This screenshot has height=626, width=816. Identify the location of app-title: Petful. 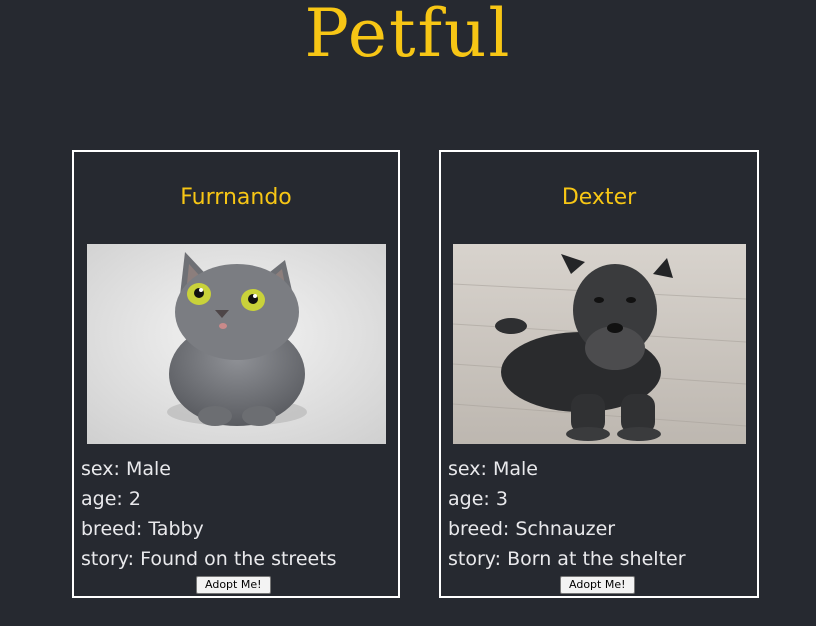
(408, 36).